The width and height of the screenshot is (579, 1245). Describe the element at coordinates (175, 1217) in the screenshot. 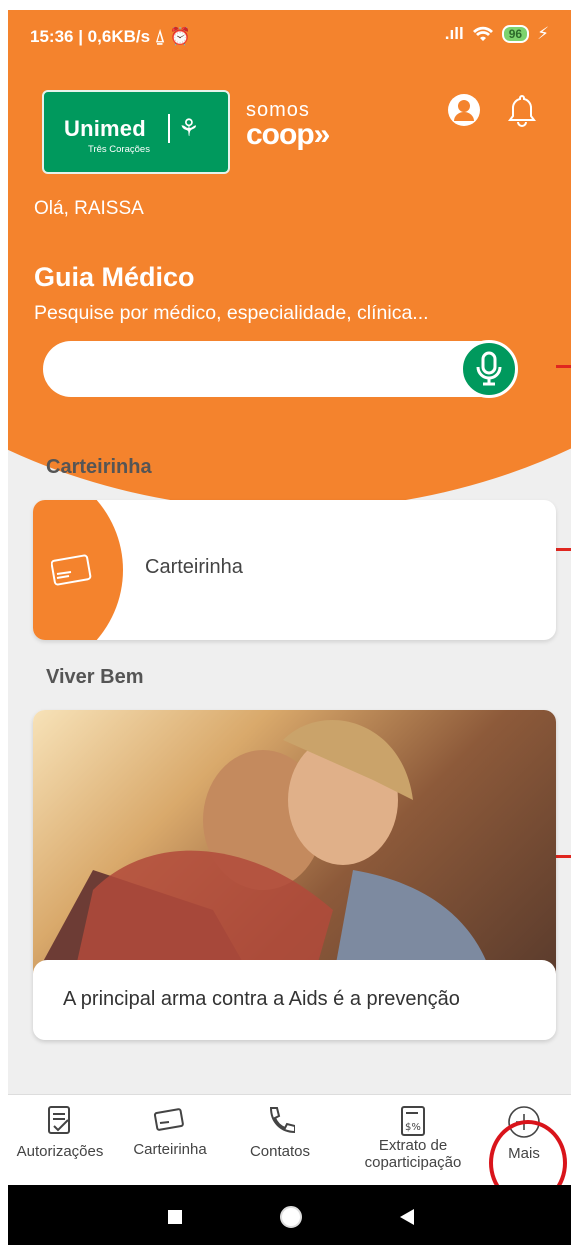

I see `recents-button` at that location.